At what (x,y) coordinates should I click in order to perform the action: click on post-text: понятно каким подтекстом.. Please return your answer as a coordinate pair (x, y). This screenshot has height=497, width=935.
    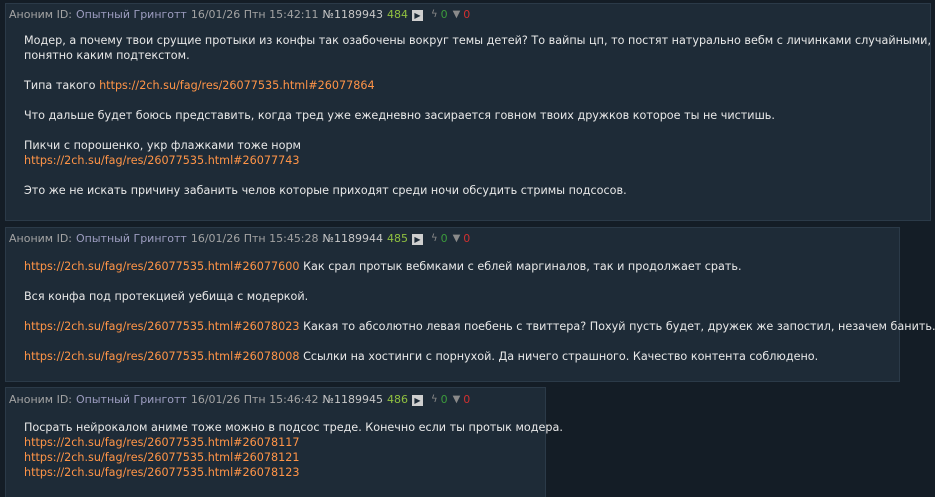
    Looking at the image, I should click on (107, 55).